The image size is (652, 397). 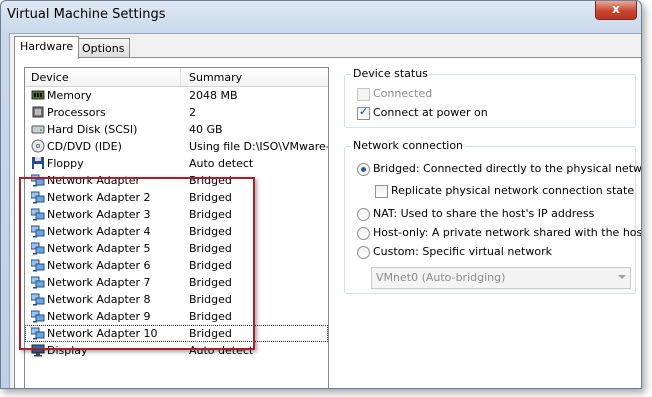 I want to click on column-header-summary: Summary, so click(x=215, y=77).